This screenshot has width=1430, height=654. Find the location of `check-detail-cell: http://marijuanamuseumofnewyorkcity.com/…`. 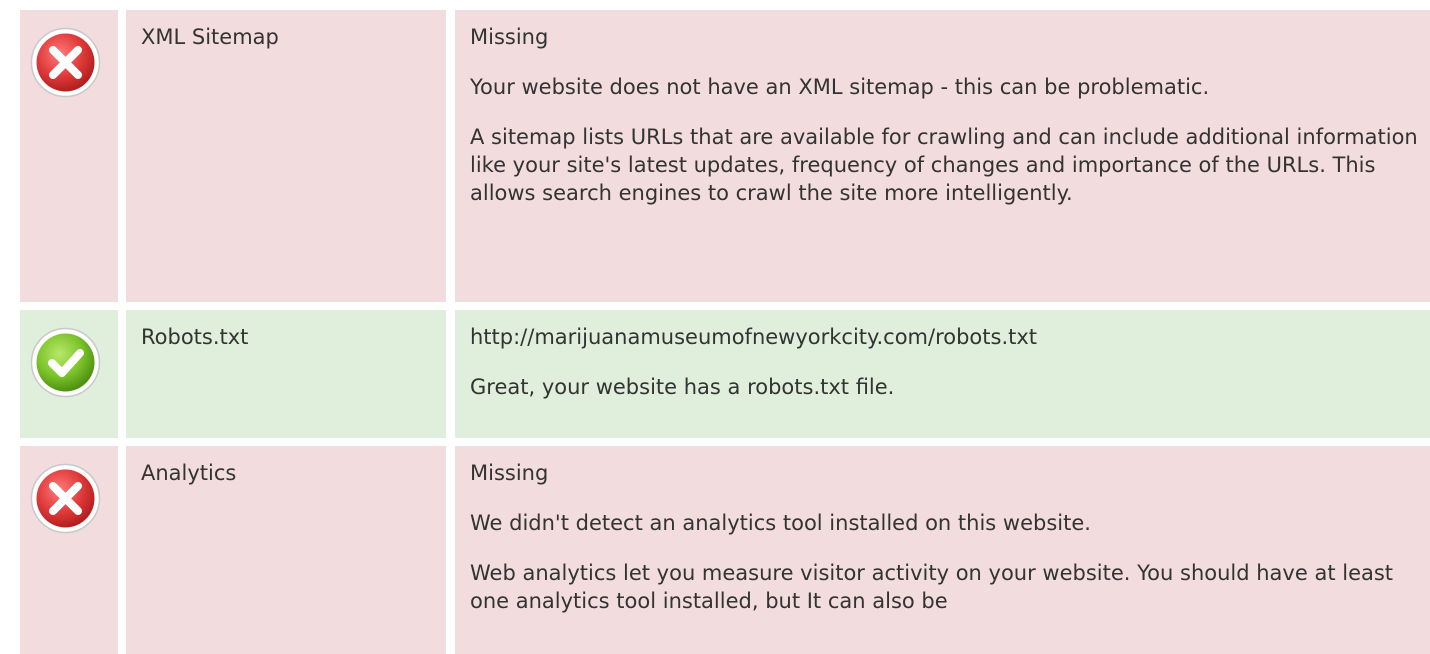

check-detail-cell: http://marijuanamuseumofnewyorkcity.com/… is located at coordinates (942, 374).